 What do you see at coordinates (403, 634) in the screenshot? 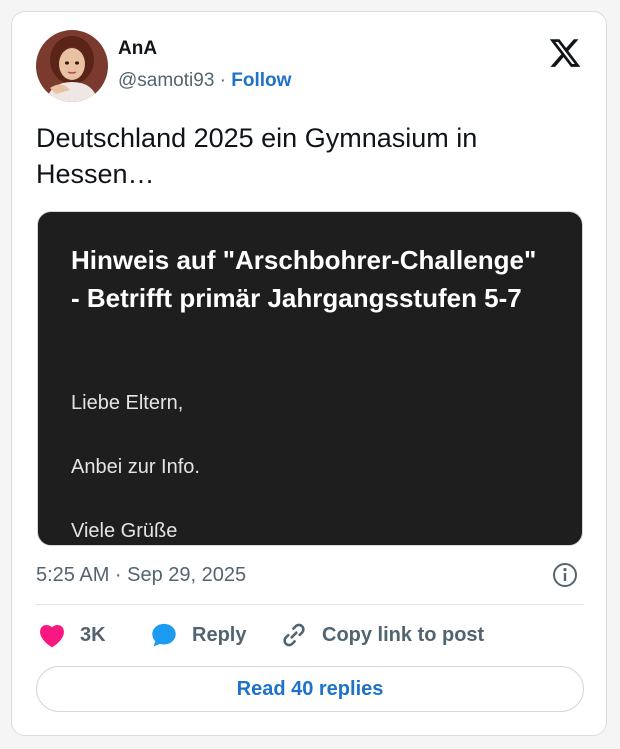
I see `copy-link-label: Copy link to post` at bounding box center [403, 634].